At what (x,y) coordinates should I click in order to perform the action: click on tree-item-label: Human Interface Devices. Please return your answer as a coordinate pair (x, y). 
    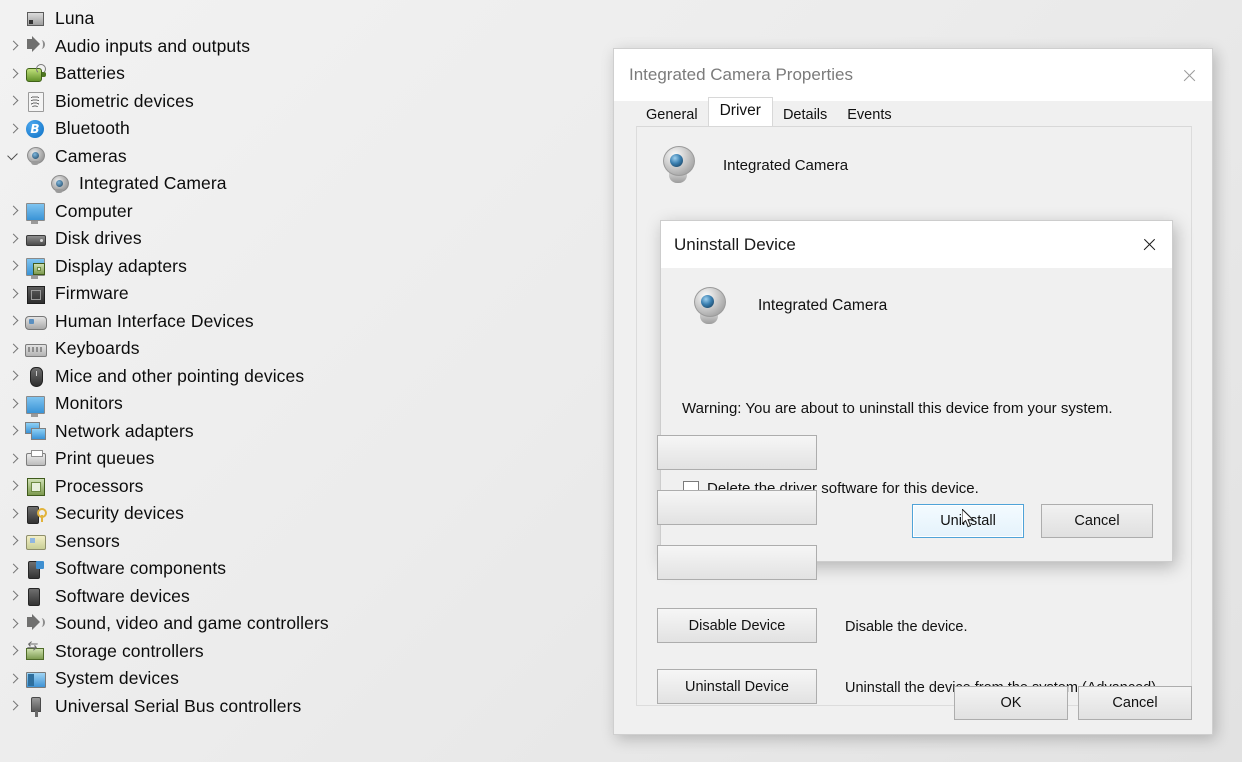
    Looking at the image, I should click on (154, 320).